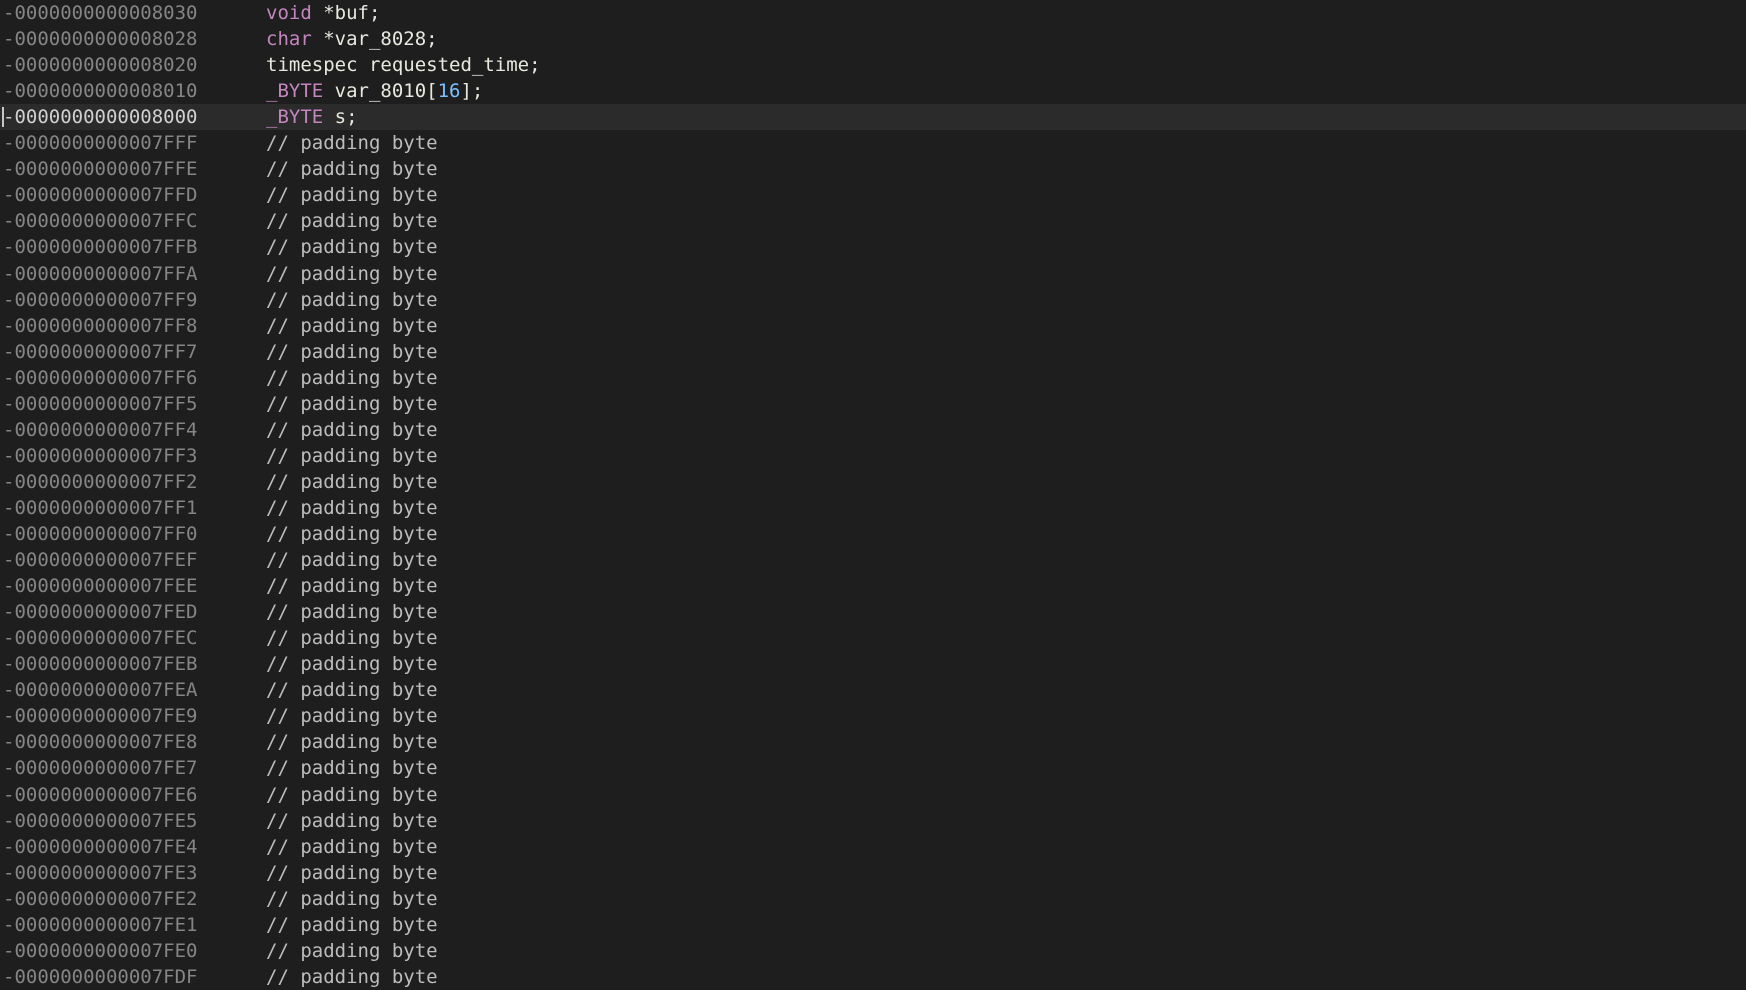  What do you see at coordinates (100, 143) in the screenshot?
I see `stack-offset: -0000000000007FFF` at bounding box center [100, 143].